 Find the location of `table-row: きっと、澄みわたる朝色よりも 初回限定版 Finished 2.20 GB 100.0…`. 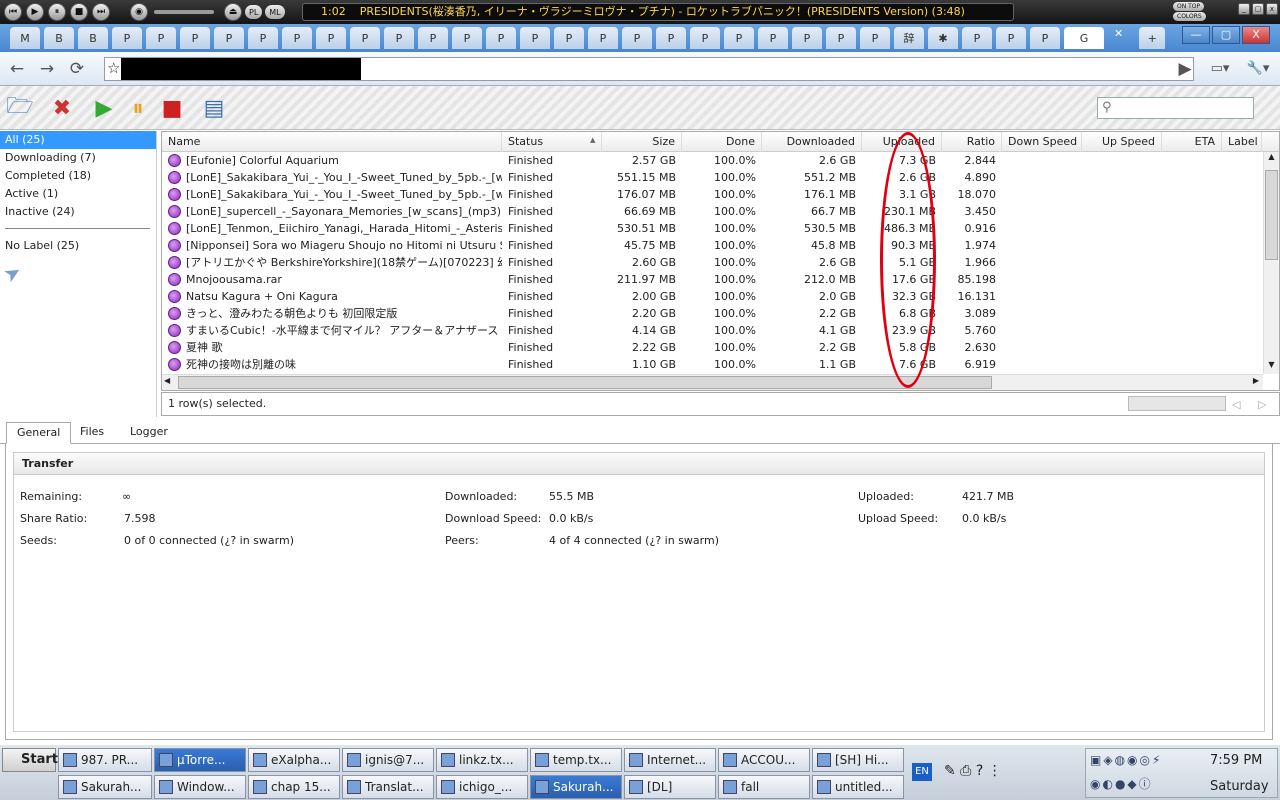

table-row: きっと、澄みわたる朝色よりも 初回限定版 Finished 2.20 GB 100.0… is located at coordinates (712, 313).